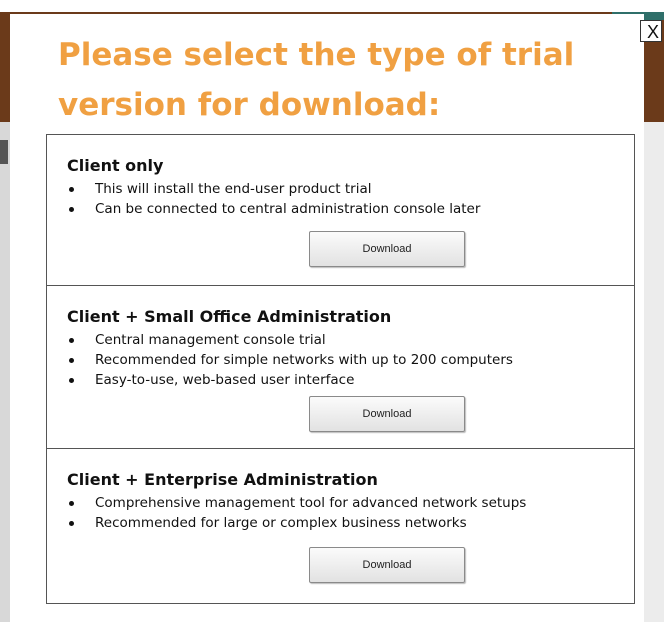  Describe the element at coordinates (387, 565) in the screenshot. I see `download-enterprise-button: Download` at that location.